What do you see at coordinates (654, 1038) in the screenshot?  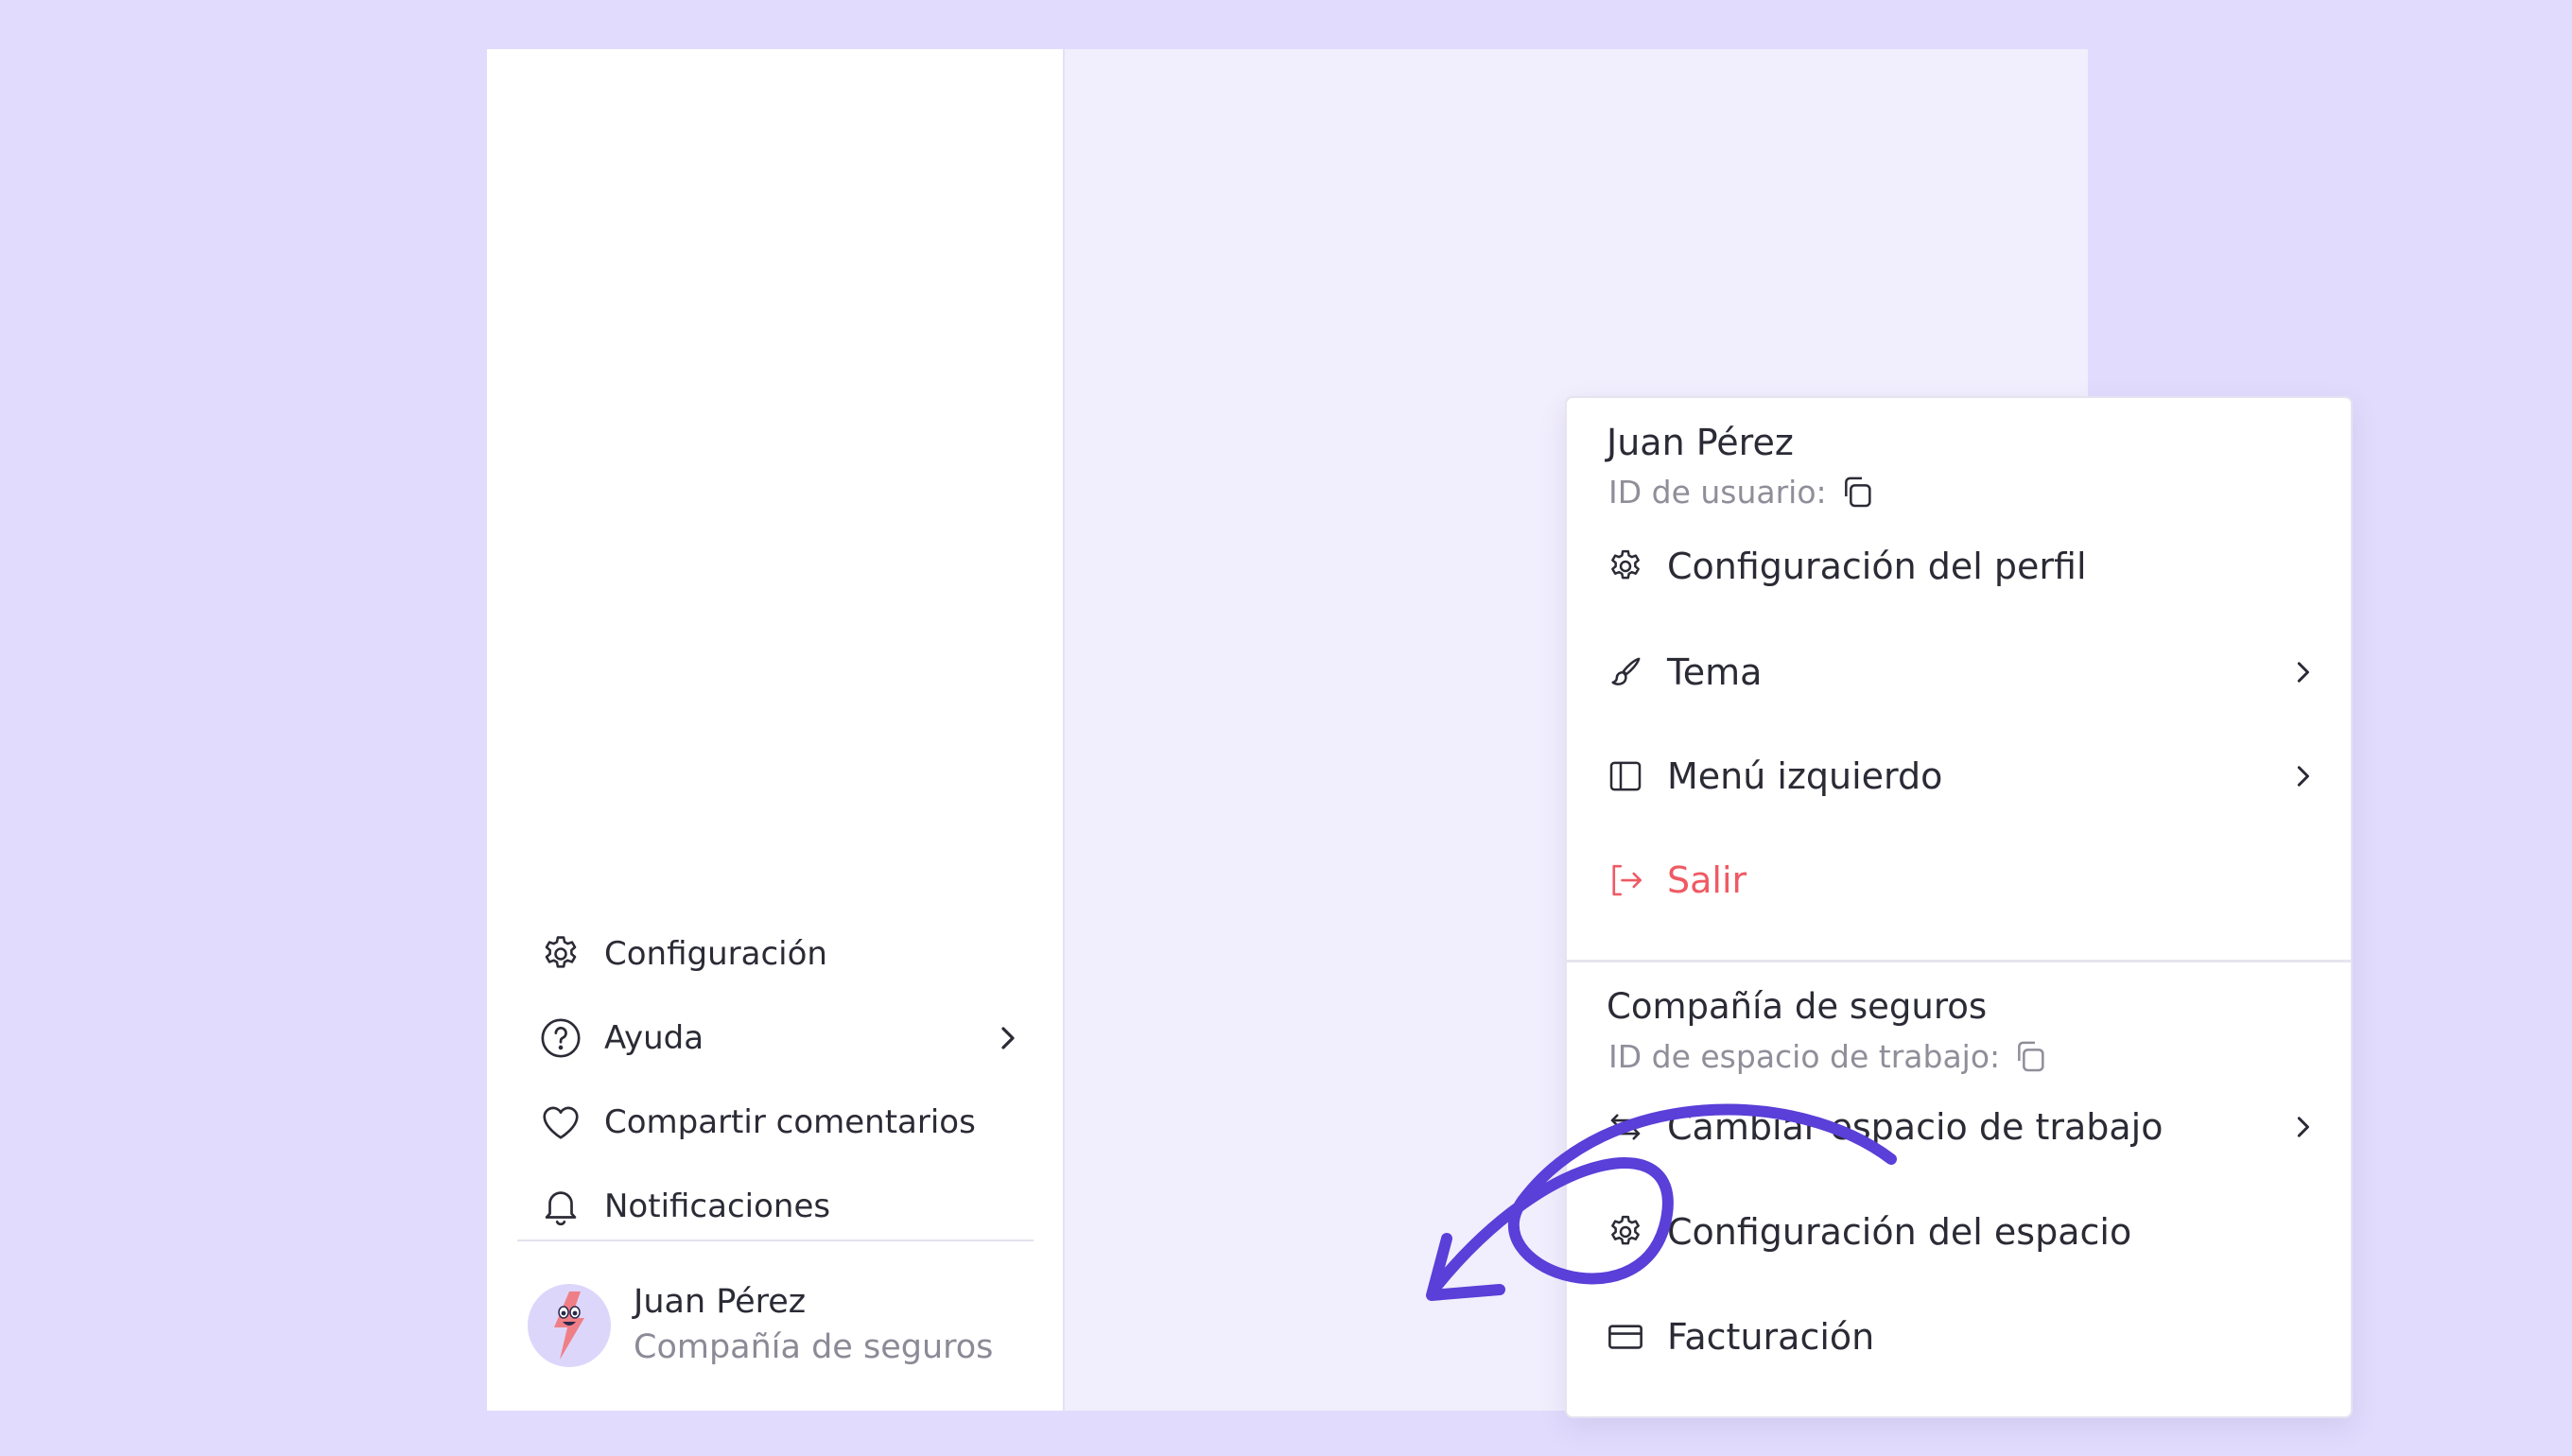 I see `sidebar-item-label: Ayuda` at bounding box center [654, 1038].